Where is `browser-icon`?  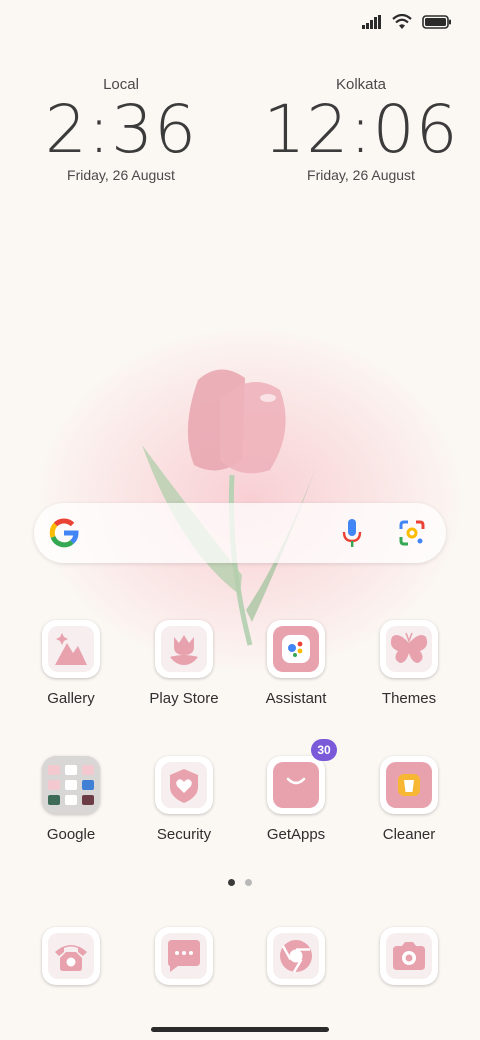 browser-icon is located at coordinates (296, 956).